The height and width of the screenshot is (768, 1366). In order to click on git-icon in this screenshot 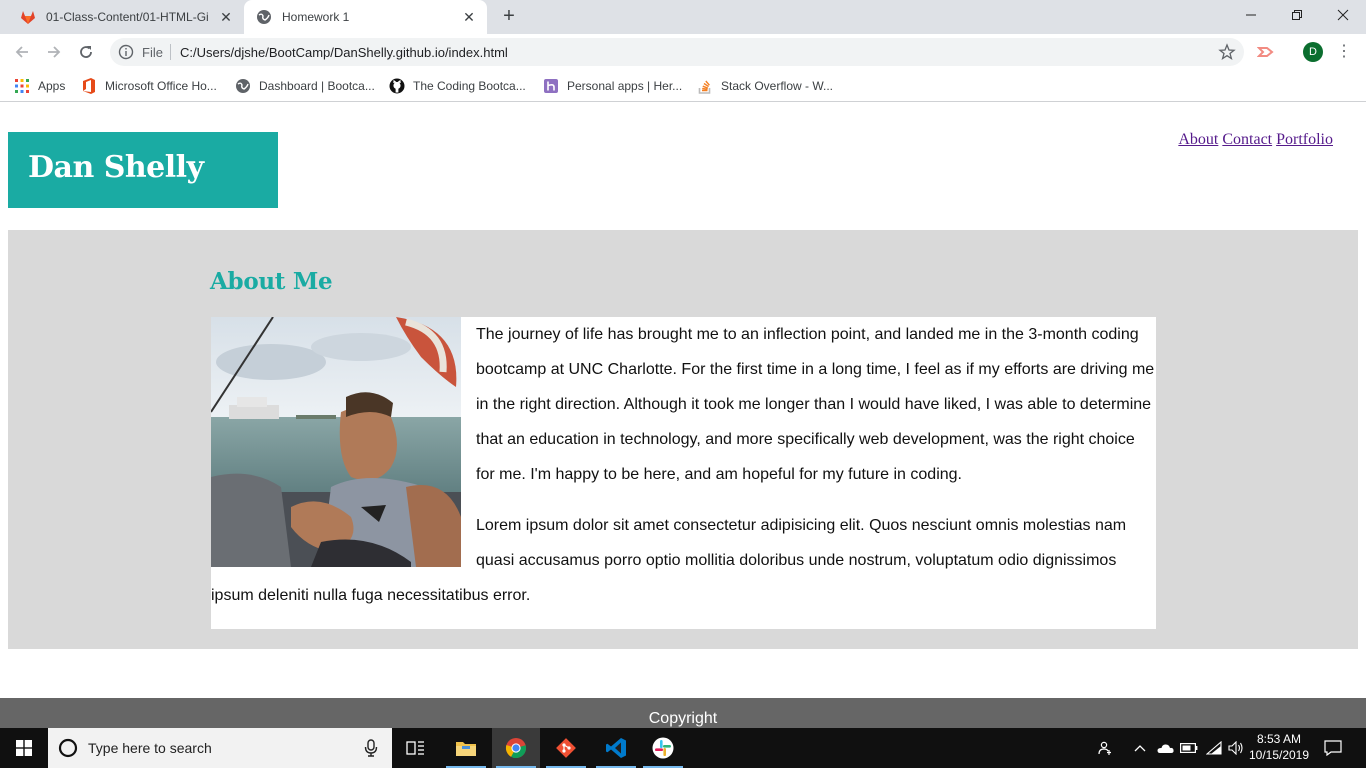, I will do `click(566, 748)`.